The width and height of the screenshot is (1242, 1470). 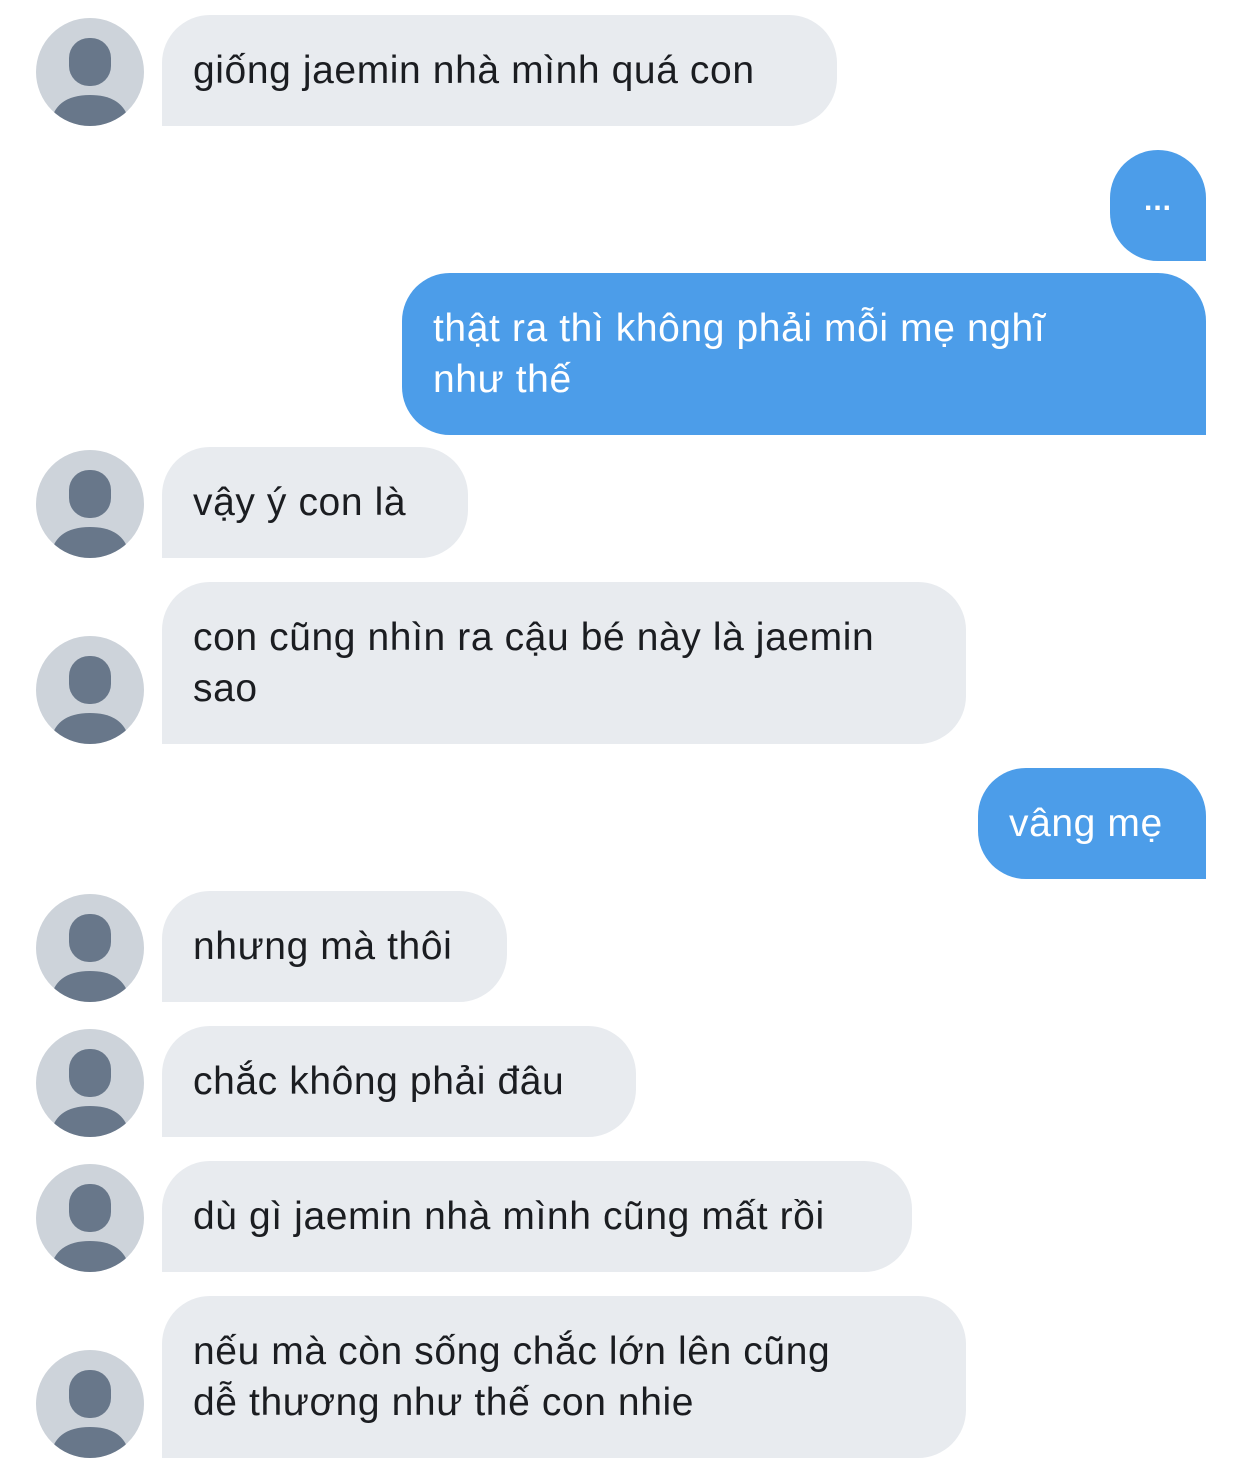 What do you see at coordinates (315, 502) in the screenshot?
I see `message-bubble-incoming: vậy ý con là` at bounding box center [315, 502].